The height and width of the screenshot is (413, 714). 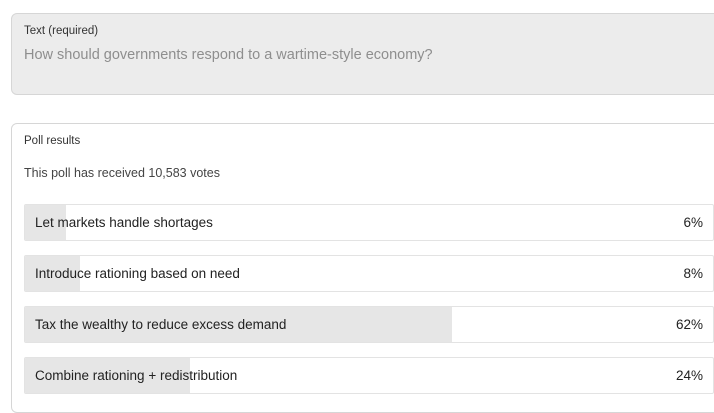 What do you see at coordinates (693, 222) in the screenshot?
I see `poll-option-percent: 6%` at bounding box center [693, 222].